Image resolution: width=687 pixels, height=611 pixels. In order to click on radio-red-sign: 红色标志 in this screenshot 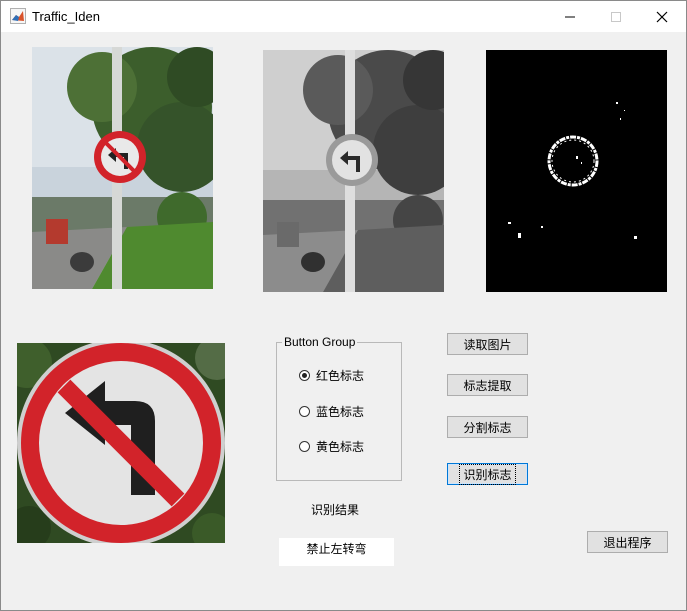, I will do `click(331, 375)`.